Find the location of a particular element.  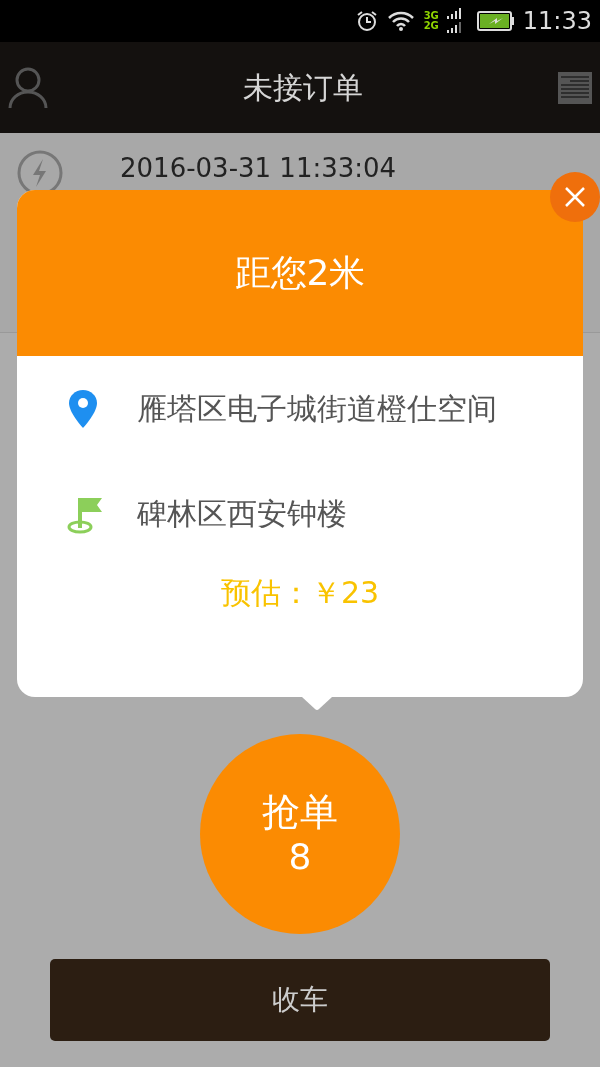

page-title: 未接订单 is located at coordinates (303, 88).